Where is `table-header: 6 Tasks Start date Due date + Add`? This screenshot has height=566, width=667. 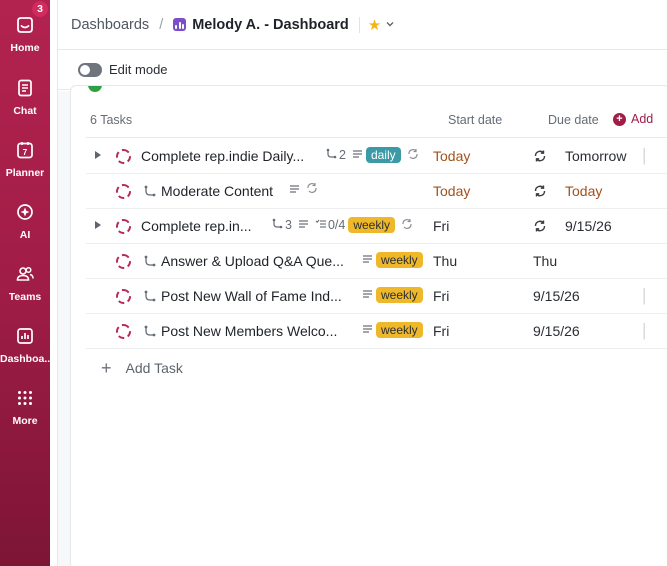 table-header: 6 Tasks Start date Due date + Add is located at coordinates (376, 122).